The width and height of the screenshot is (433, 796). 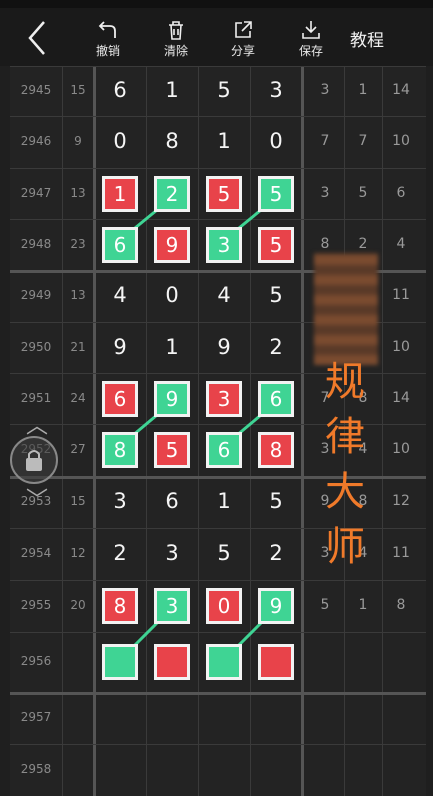 I want to click on lock-button, so click(x=34, y=460).